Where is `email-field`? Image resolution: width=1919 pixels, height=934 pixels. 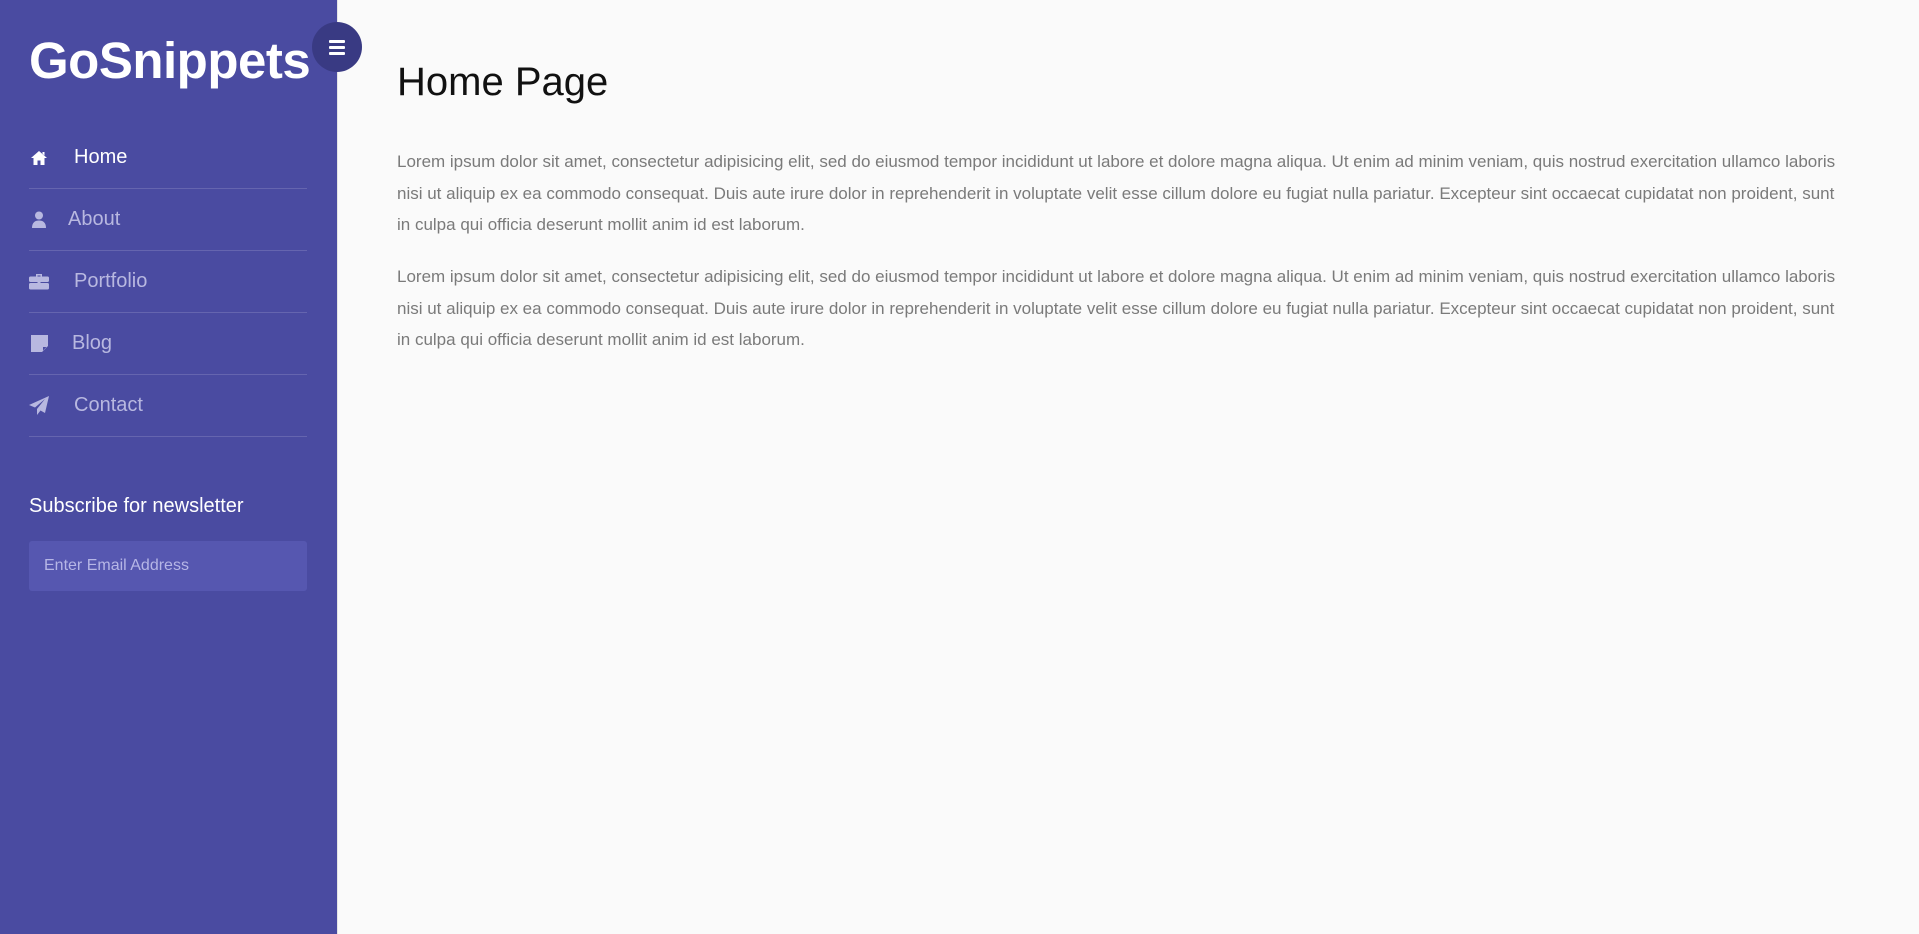
email-field is located at coordinates (168, 566).